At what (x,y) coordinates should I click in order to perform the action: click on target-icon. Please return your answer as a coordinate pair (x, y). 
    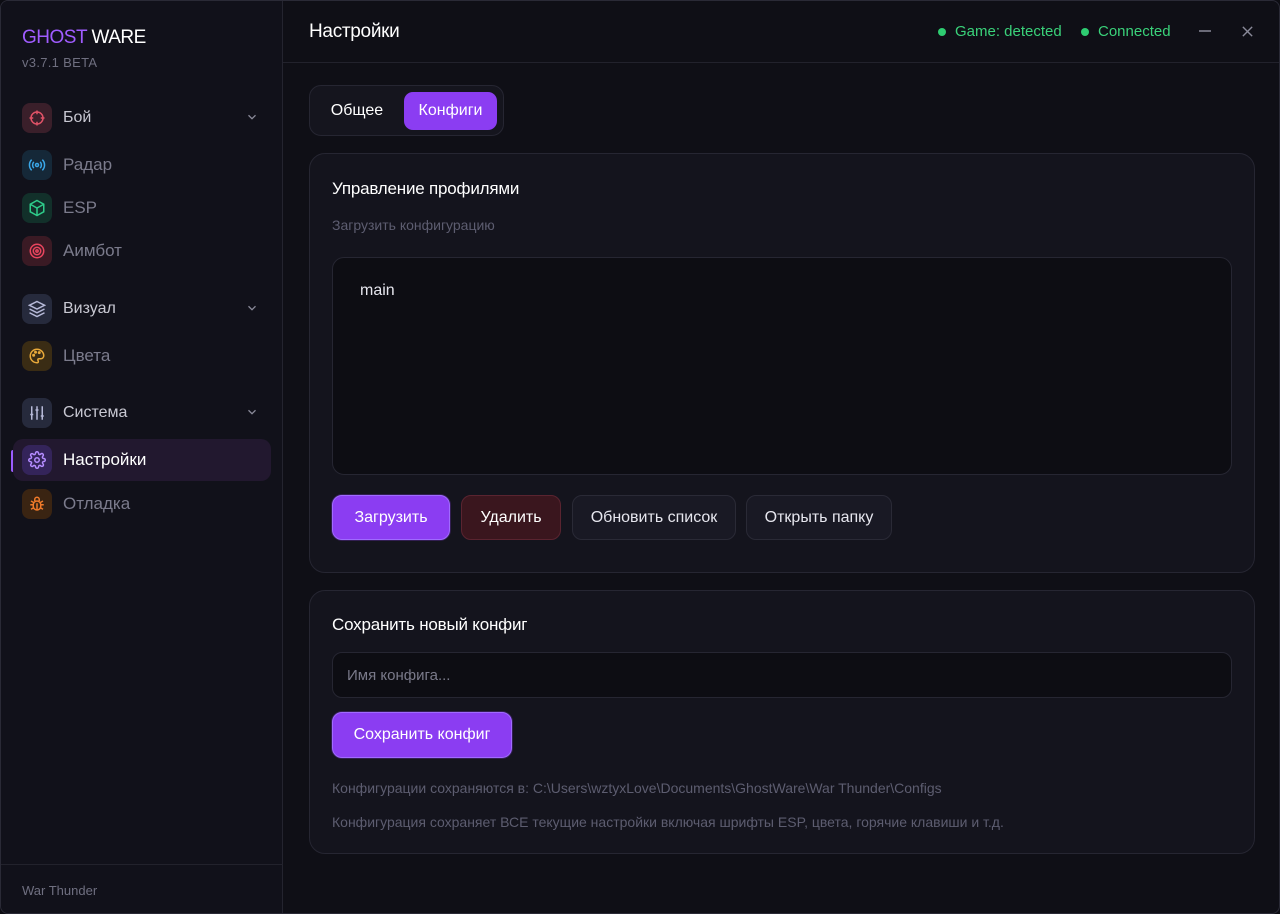
    Looking at the image, I should click on (37, 251).